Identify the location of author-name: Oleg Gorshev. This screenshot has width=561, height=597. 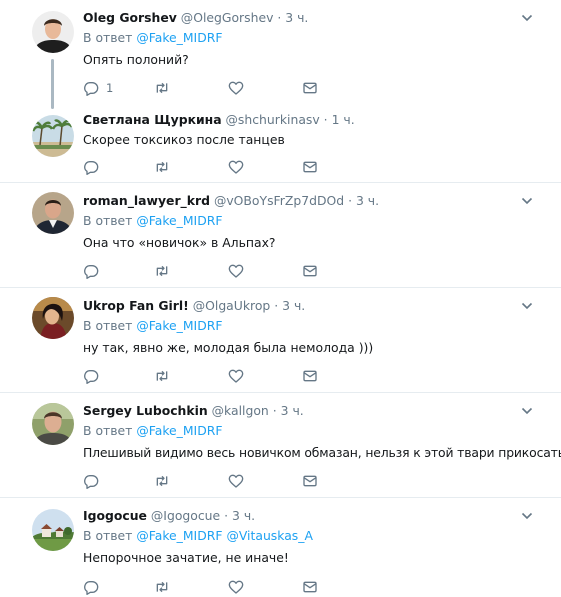
(130, 17).